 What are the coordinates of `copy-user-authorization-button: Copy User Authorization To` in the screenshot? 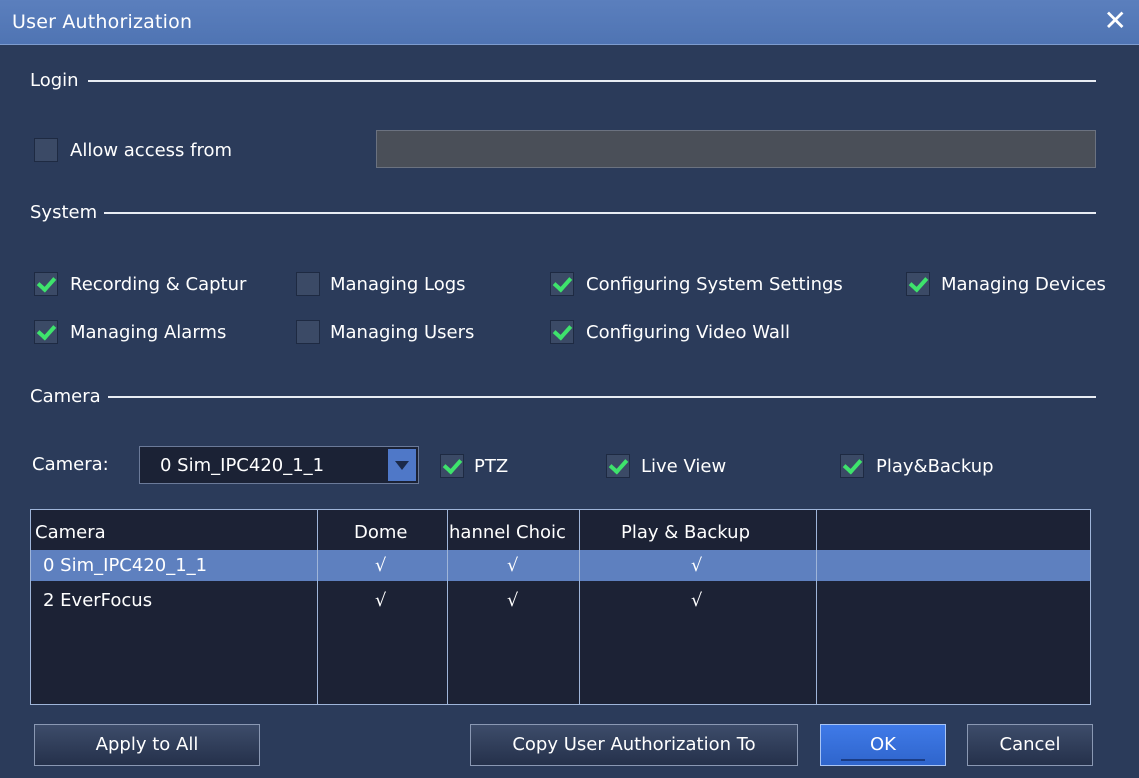 It's located at (634, 745).